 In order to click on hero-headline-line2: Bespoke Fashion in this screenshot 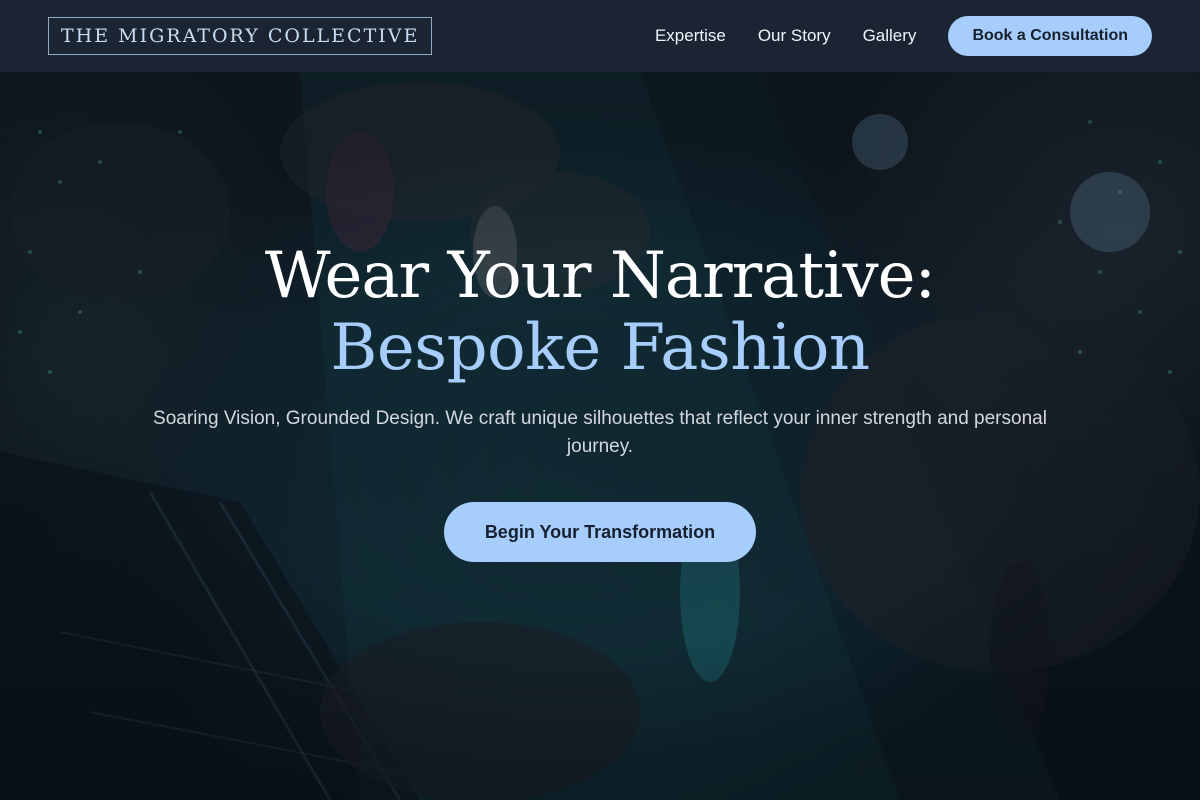, I will do `click(600, 348)`.